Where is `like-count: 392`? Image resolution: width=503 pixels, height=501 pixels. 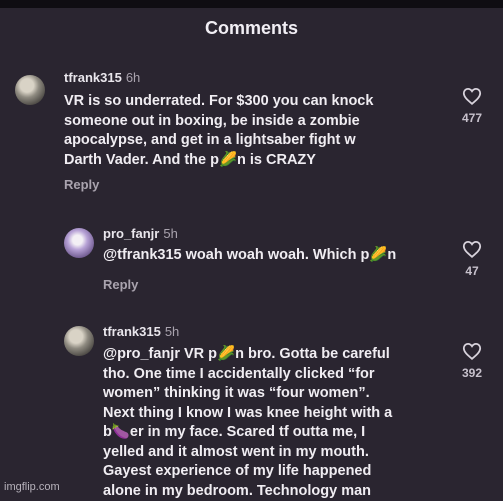 like-count: 392 is located at coordinates (472, 373).